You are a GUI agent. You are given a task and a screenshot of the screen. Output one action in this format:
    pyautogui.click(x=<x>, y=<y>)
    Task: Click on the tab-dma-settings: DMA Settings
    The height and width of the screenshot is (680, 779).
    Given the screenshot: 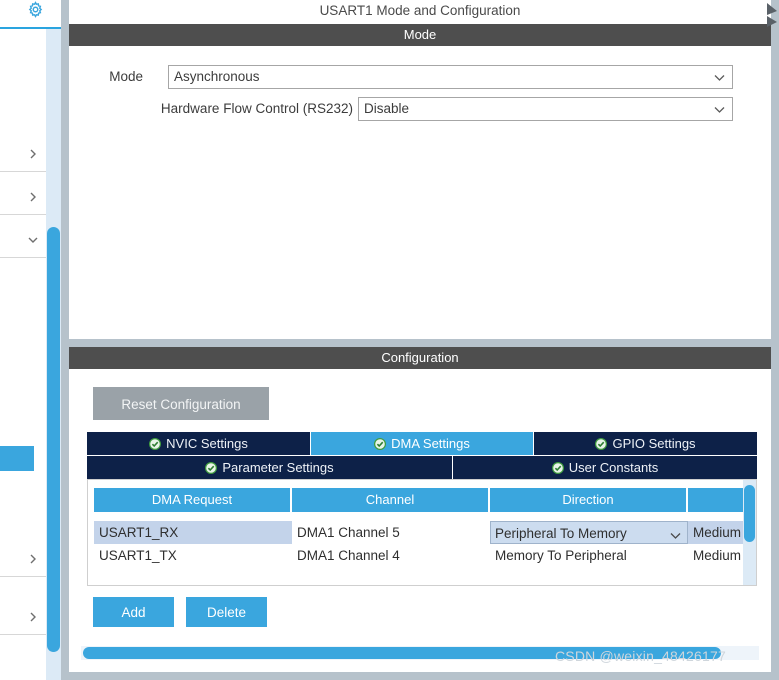 What is the action you would take?
    pyautogui.click(x=422, y=443)
    